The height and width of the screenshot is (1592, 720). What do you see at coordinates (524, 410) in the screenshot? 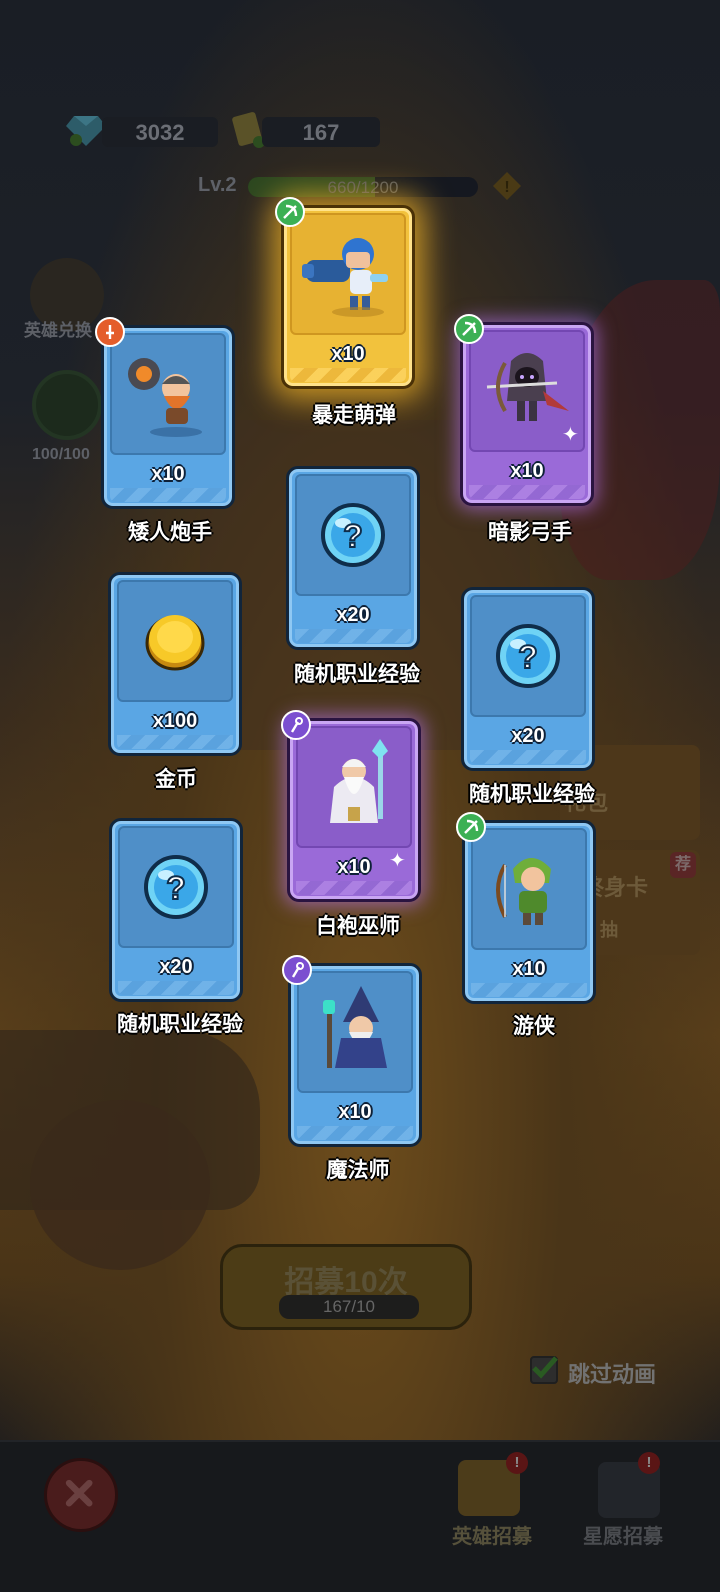
I see `reward-card-shadow-archer: x10 ✦` at bounding box center [524, 410].